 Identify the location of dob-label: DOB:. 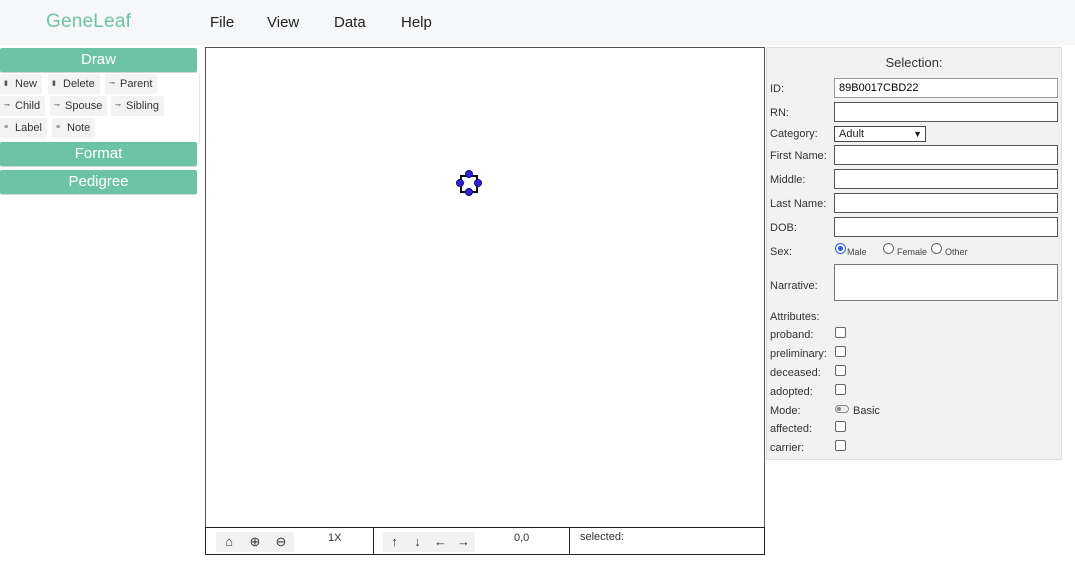
(783, 228).